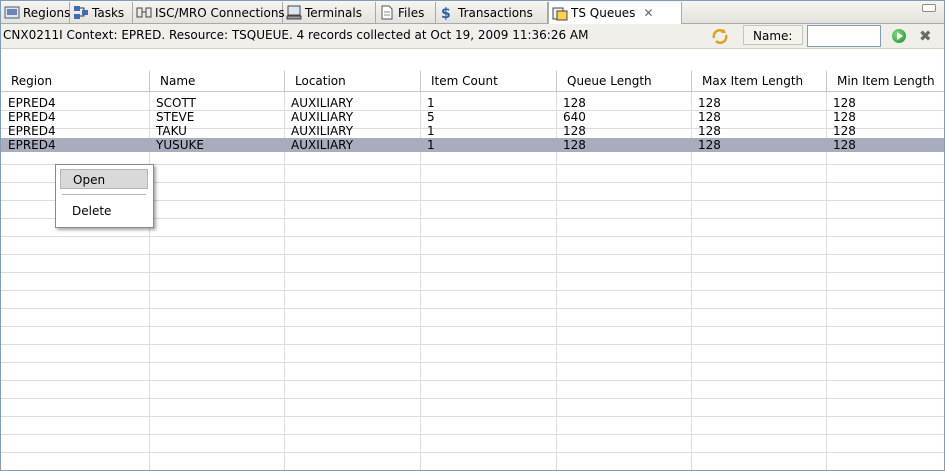 This screenshot has height=471, width=945. I want to click on tab-label: Files, so click(411, 12).